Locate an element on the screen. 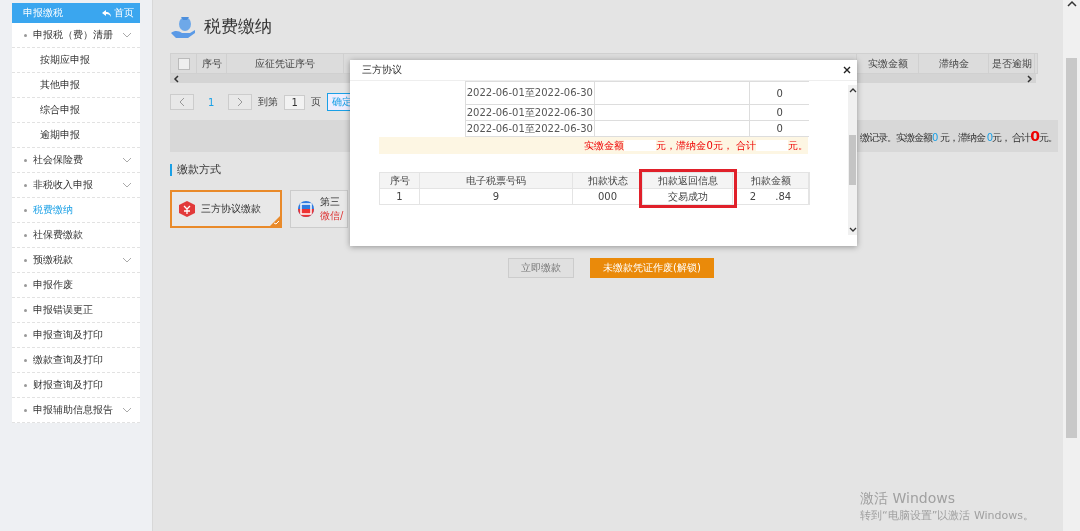  column-header: 扣款金额 is located at coordinates (770, 181).